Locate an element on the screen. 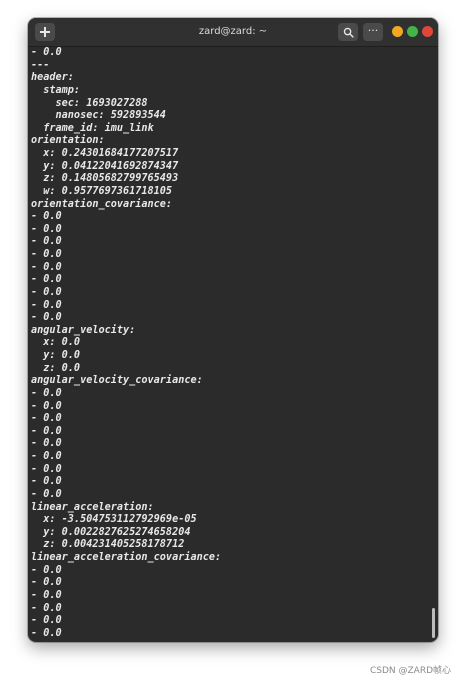 Image resolution: width=468 pixels, height=682 pixels. title-bar: zard@zard: ~ ··· is located at coordinates (233, 32).